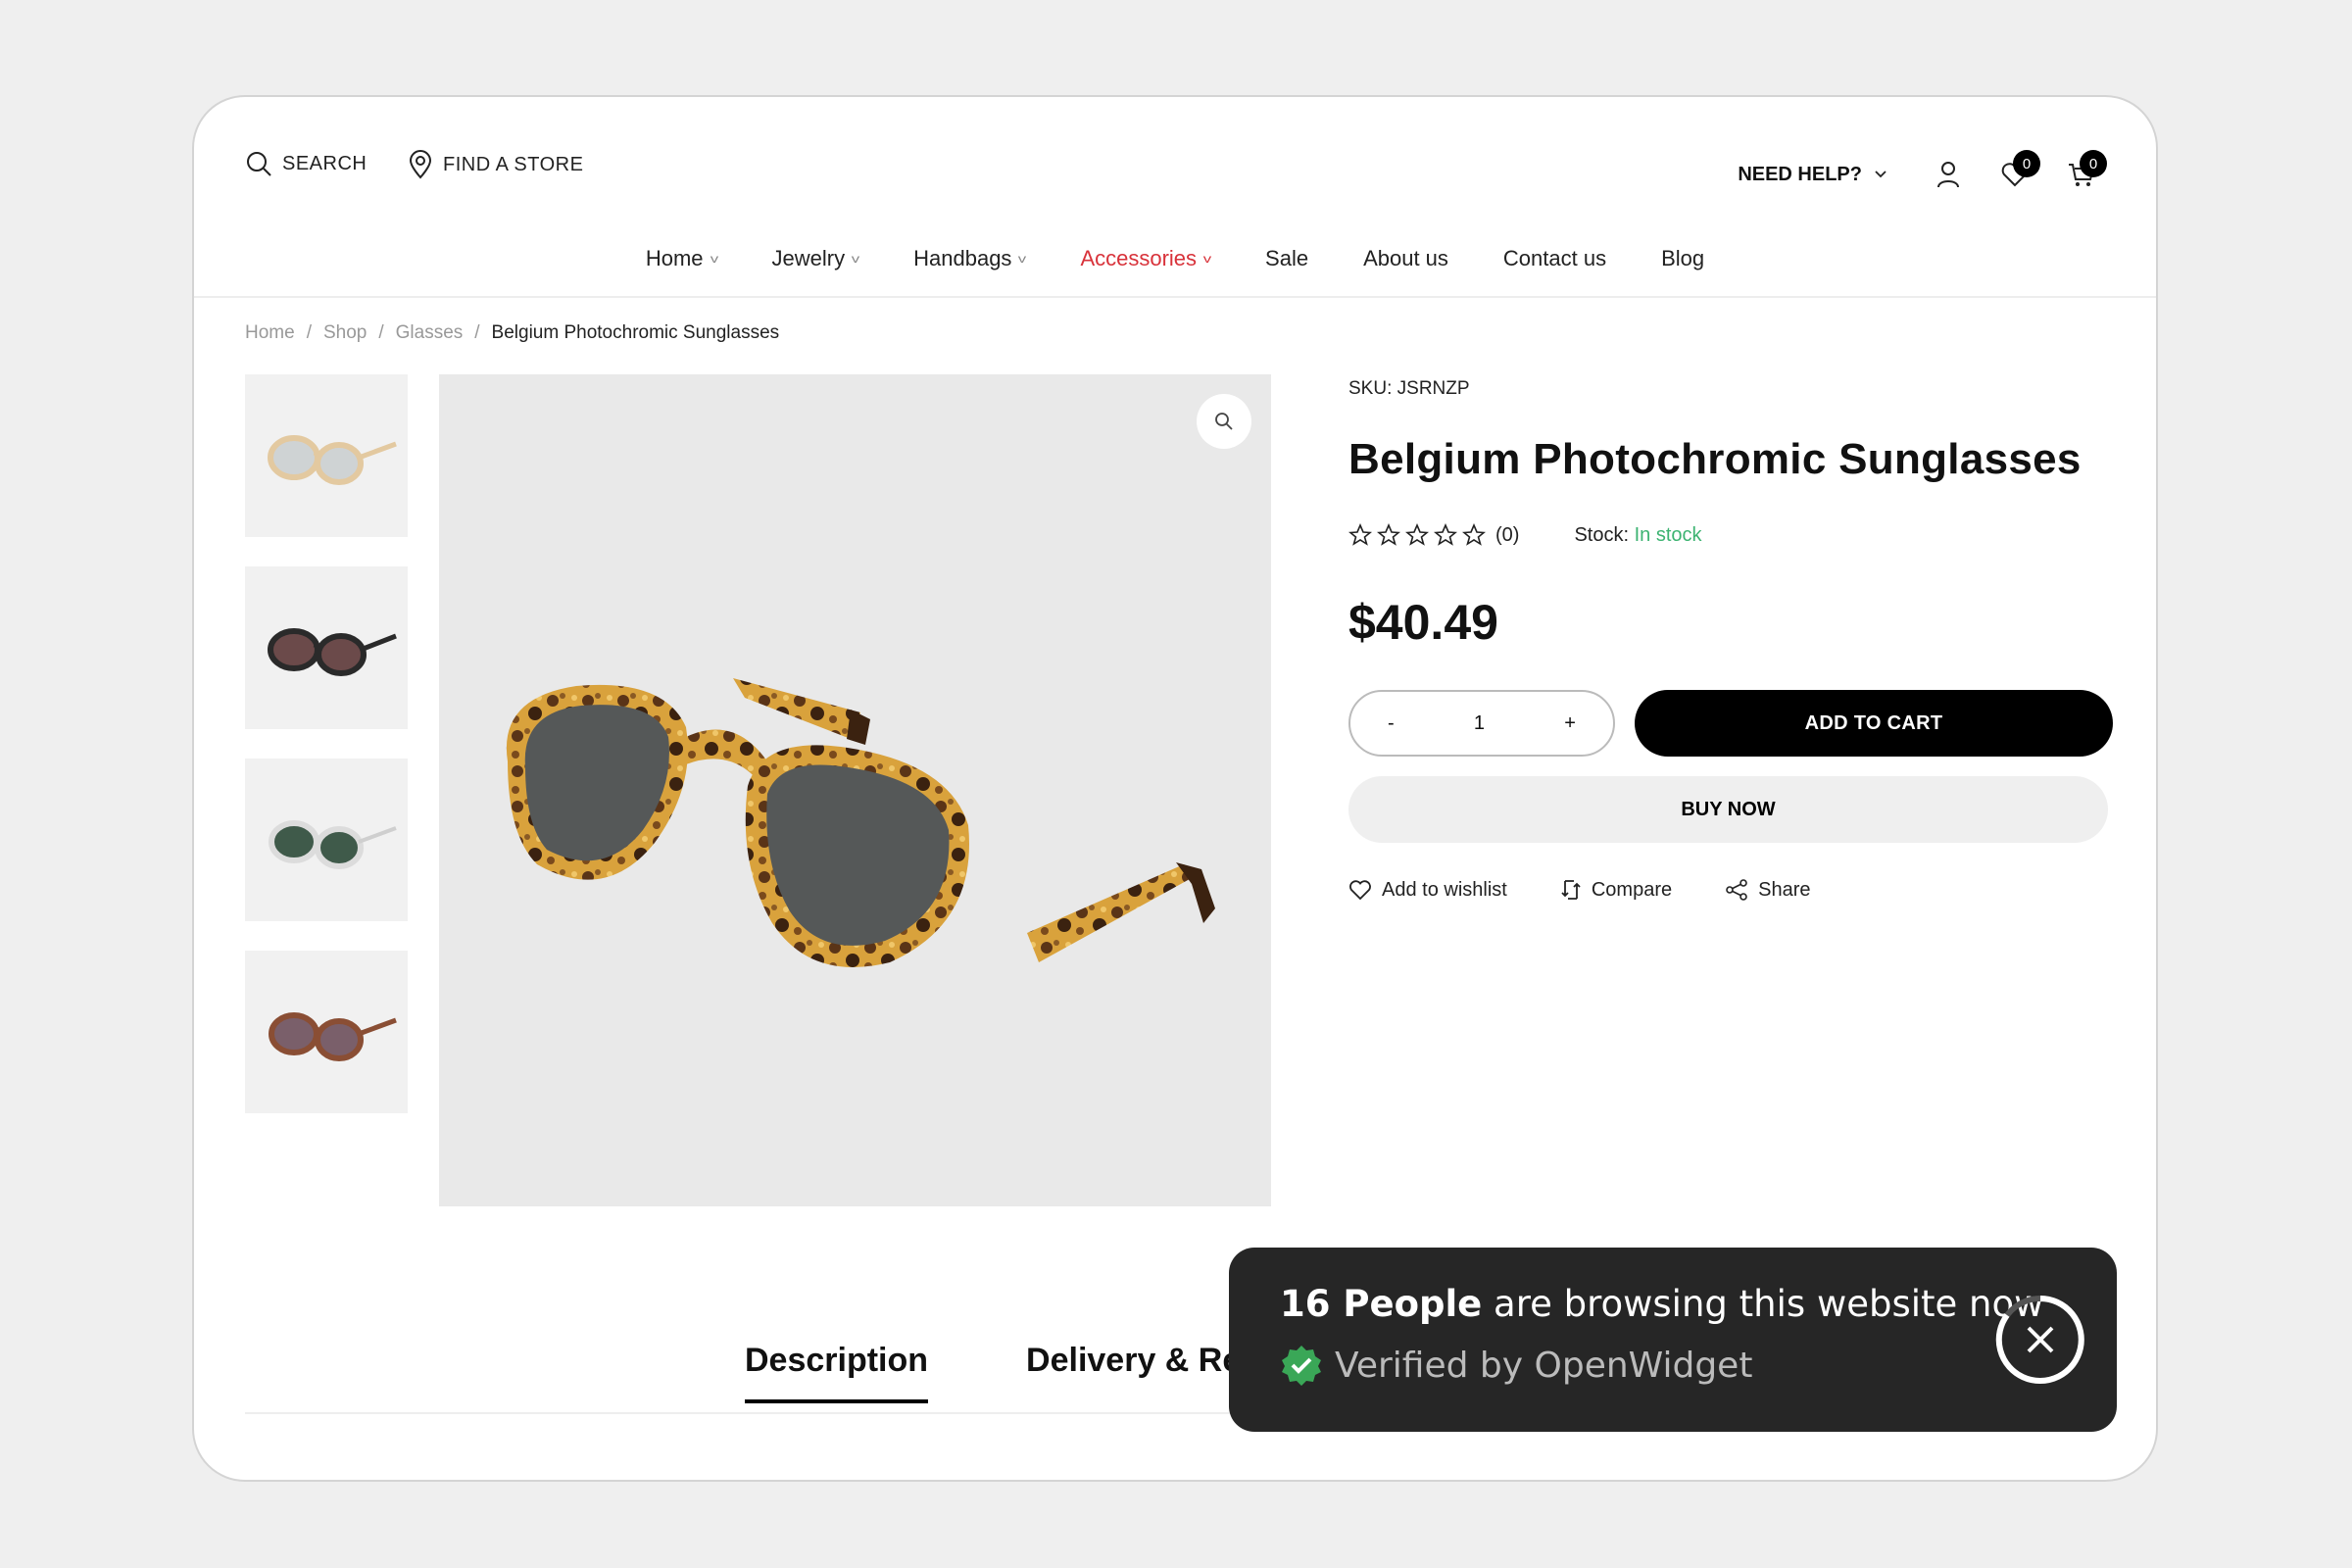 Image resolution: width=2352 pixels, height=1568 pixels. I want to click on nav-label: Sale, so click(1287, 258).